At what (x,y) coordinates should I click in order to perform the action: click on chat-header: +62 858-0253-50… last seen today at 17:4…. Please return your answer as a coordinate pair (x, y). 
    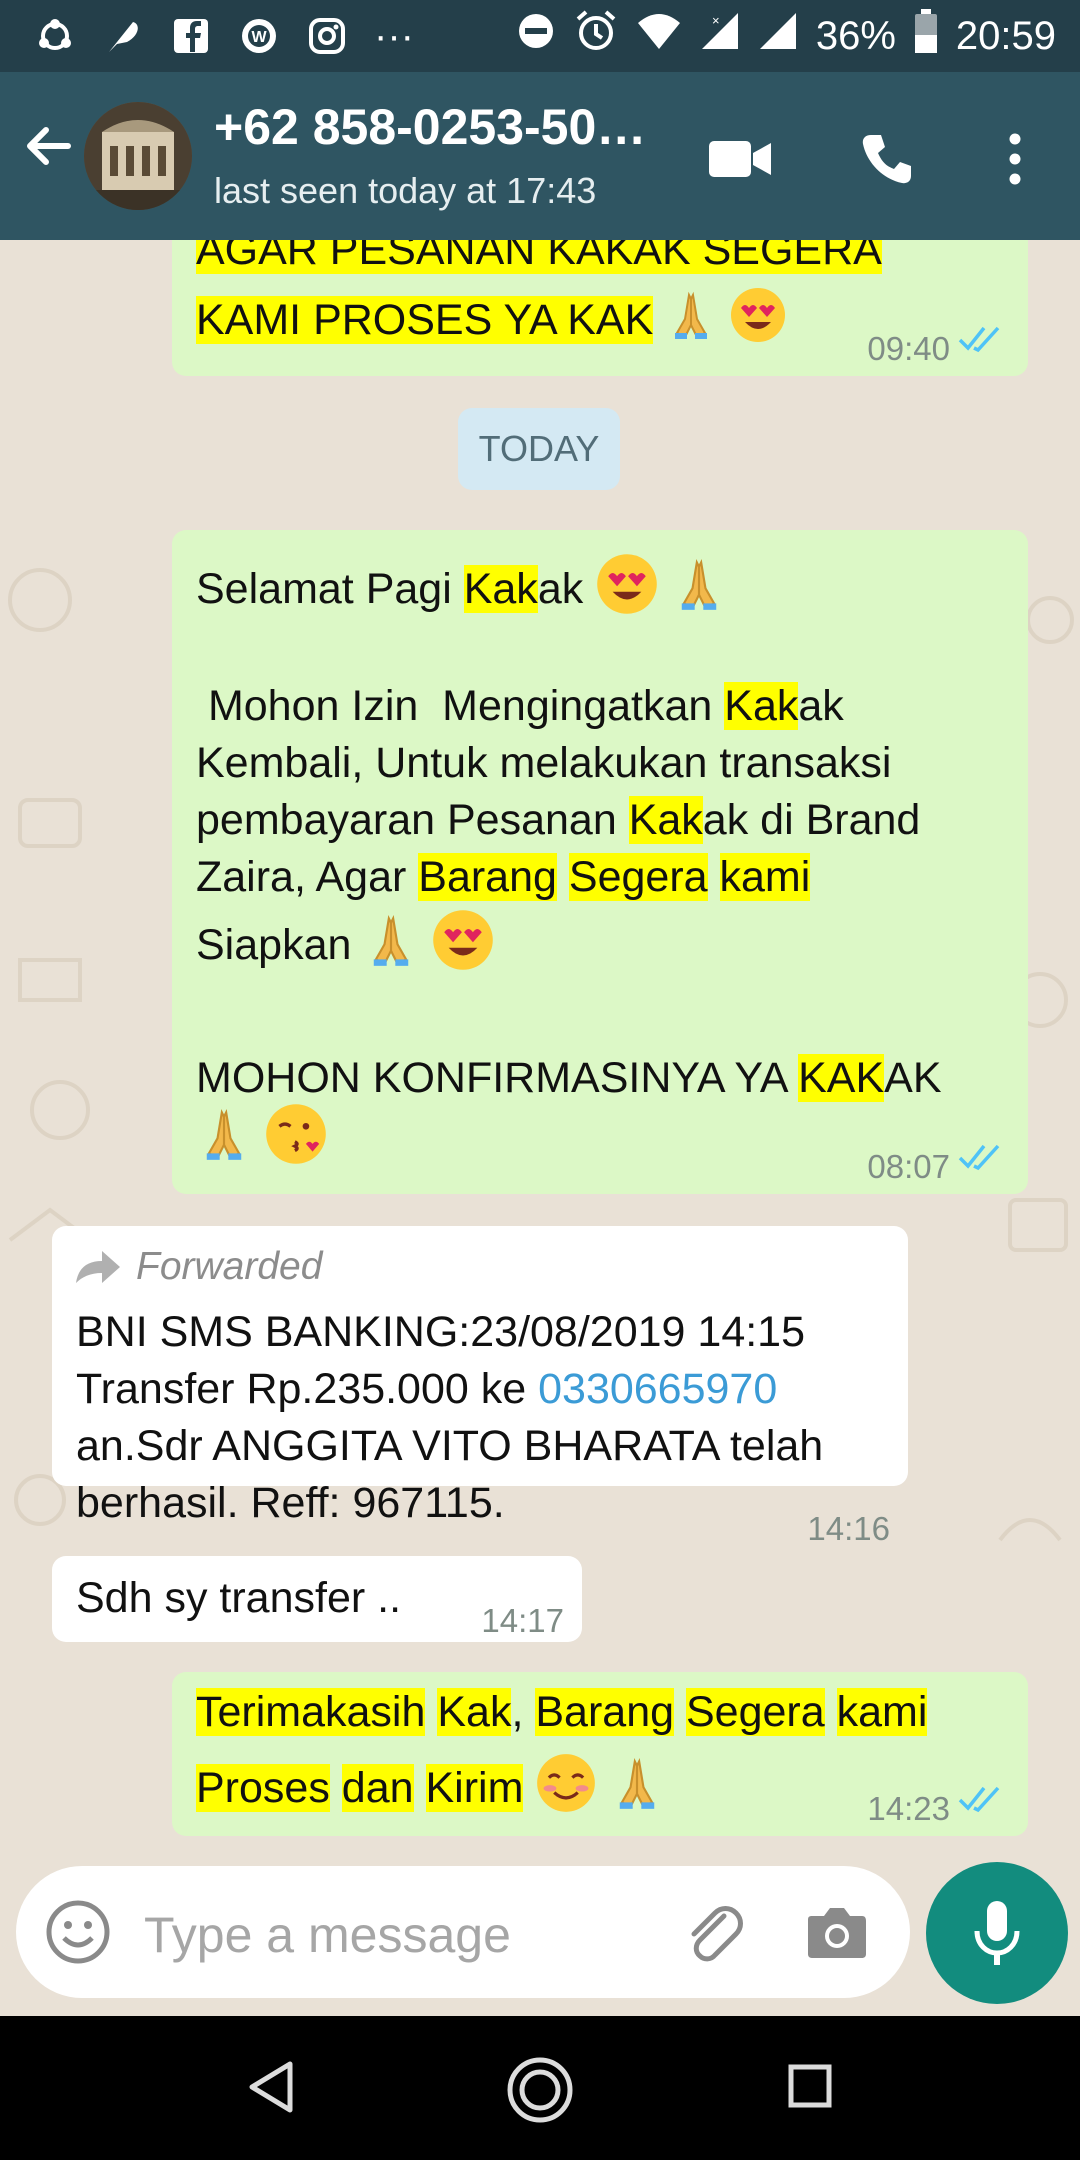
    Looking at the image, I should click on (540, 156).